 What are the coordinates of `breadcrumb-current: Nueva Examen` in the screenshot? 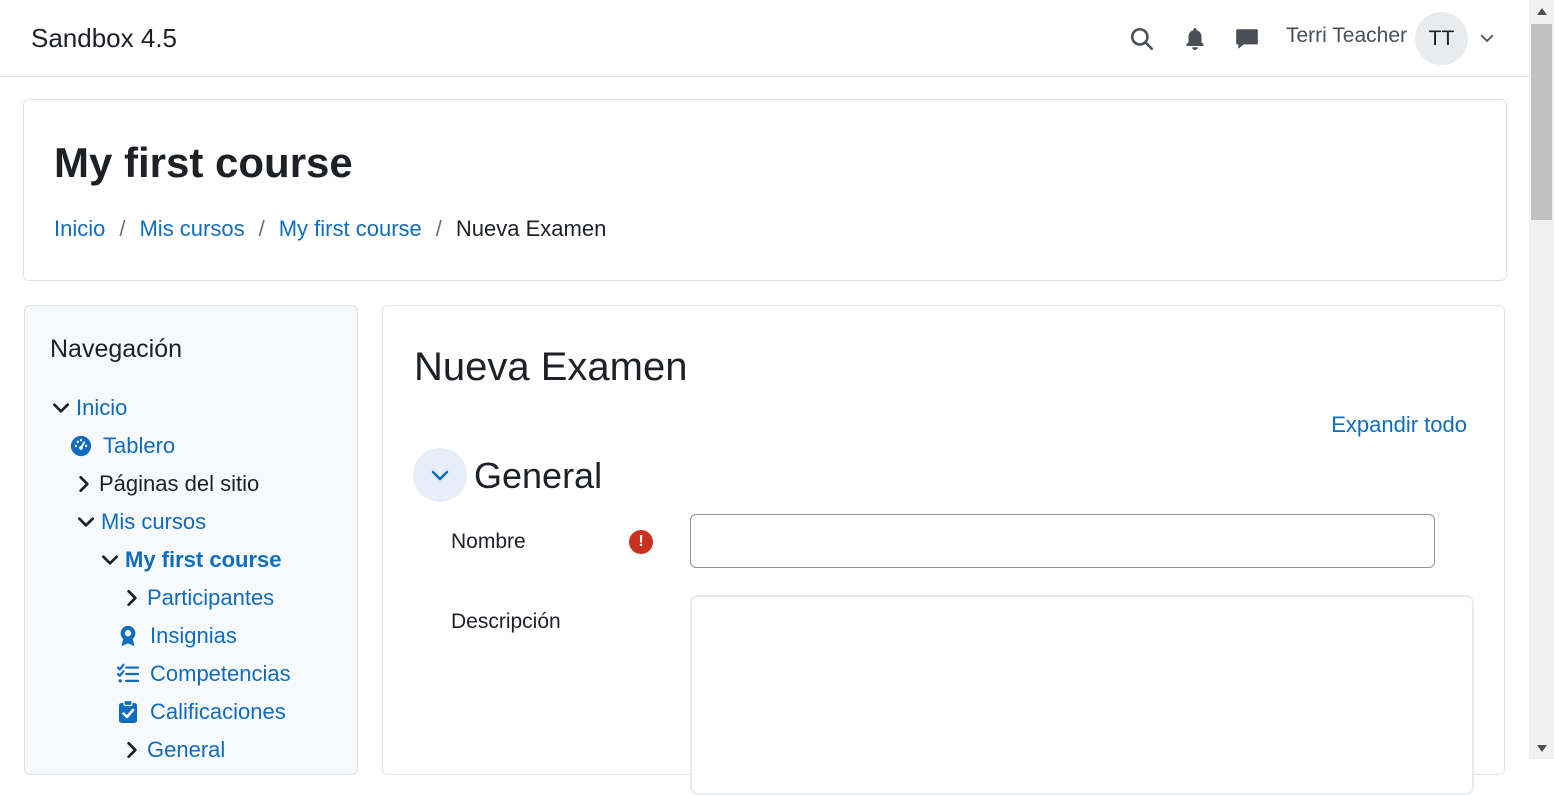 It's located at (531, 228).